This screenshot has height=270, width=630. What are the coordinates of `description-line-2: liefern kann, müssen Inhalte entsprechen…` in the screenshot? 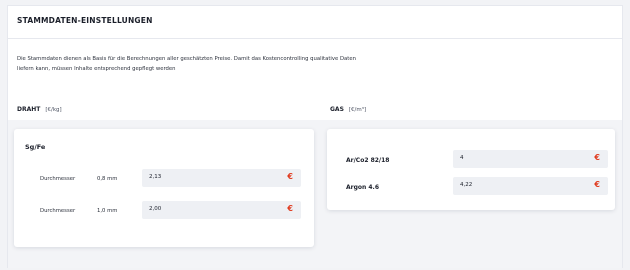 It's located at (96, 68).